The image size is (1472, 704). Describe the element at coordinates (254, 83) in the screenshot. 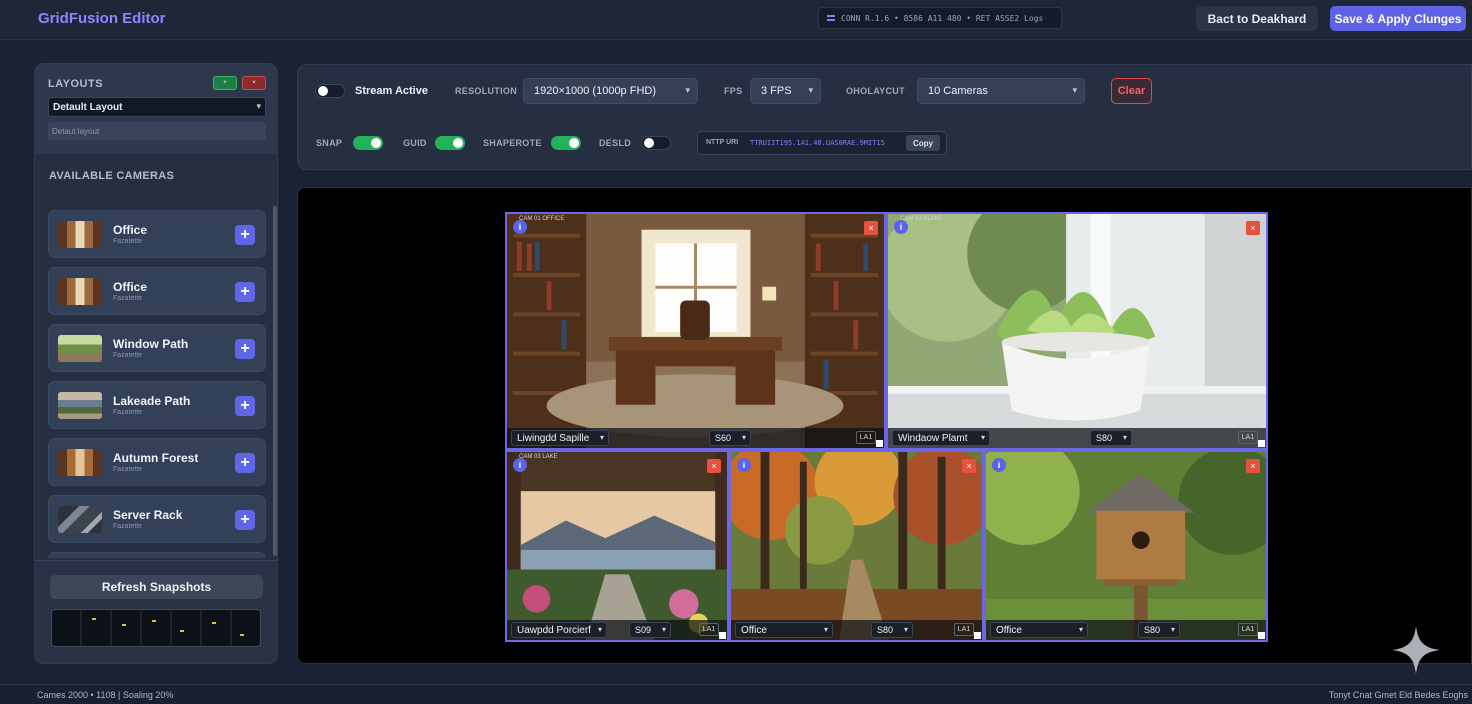

I see `delete-layout-button: ×` at that location.